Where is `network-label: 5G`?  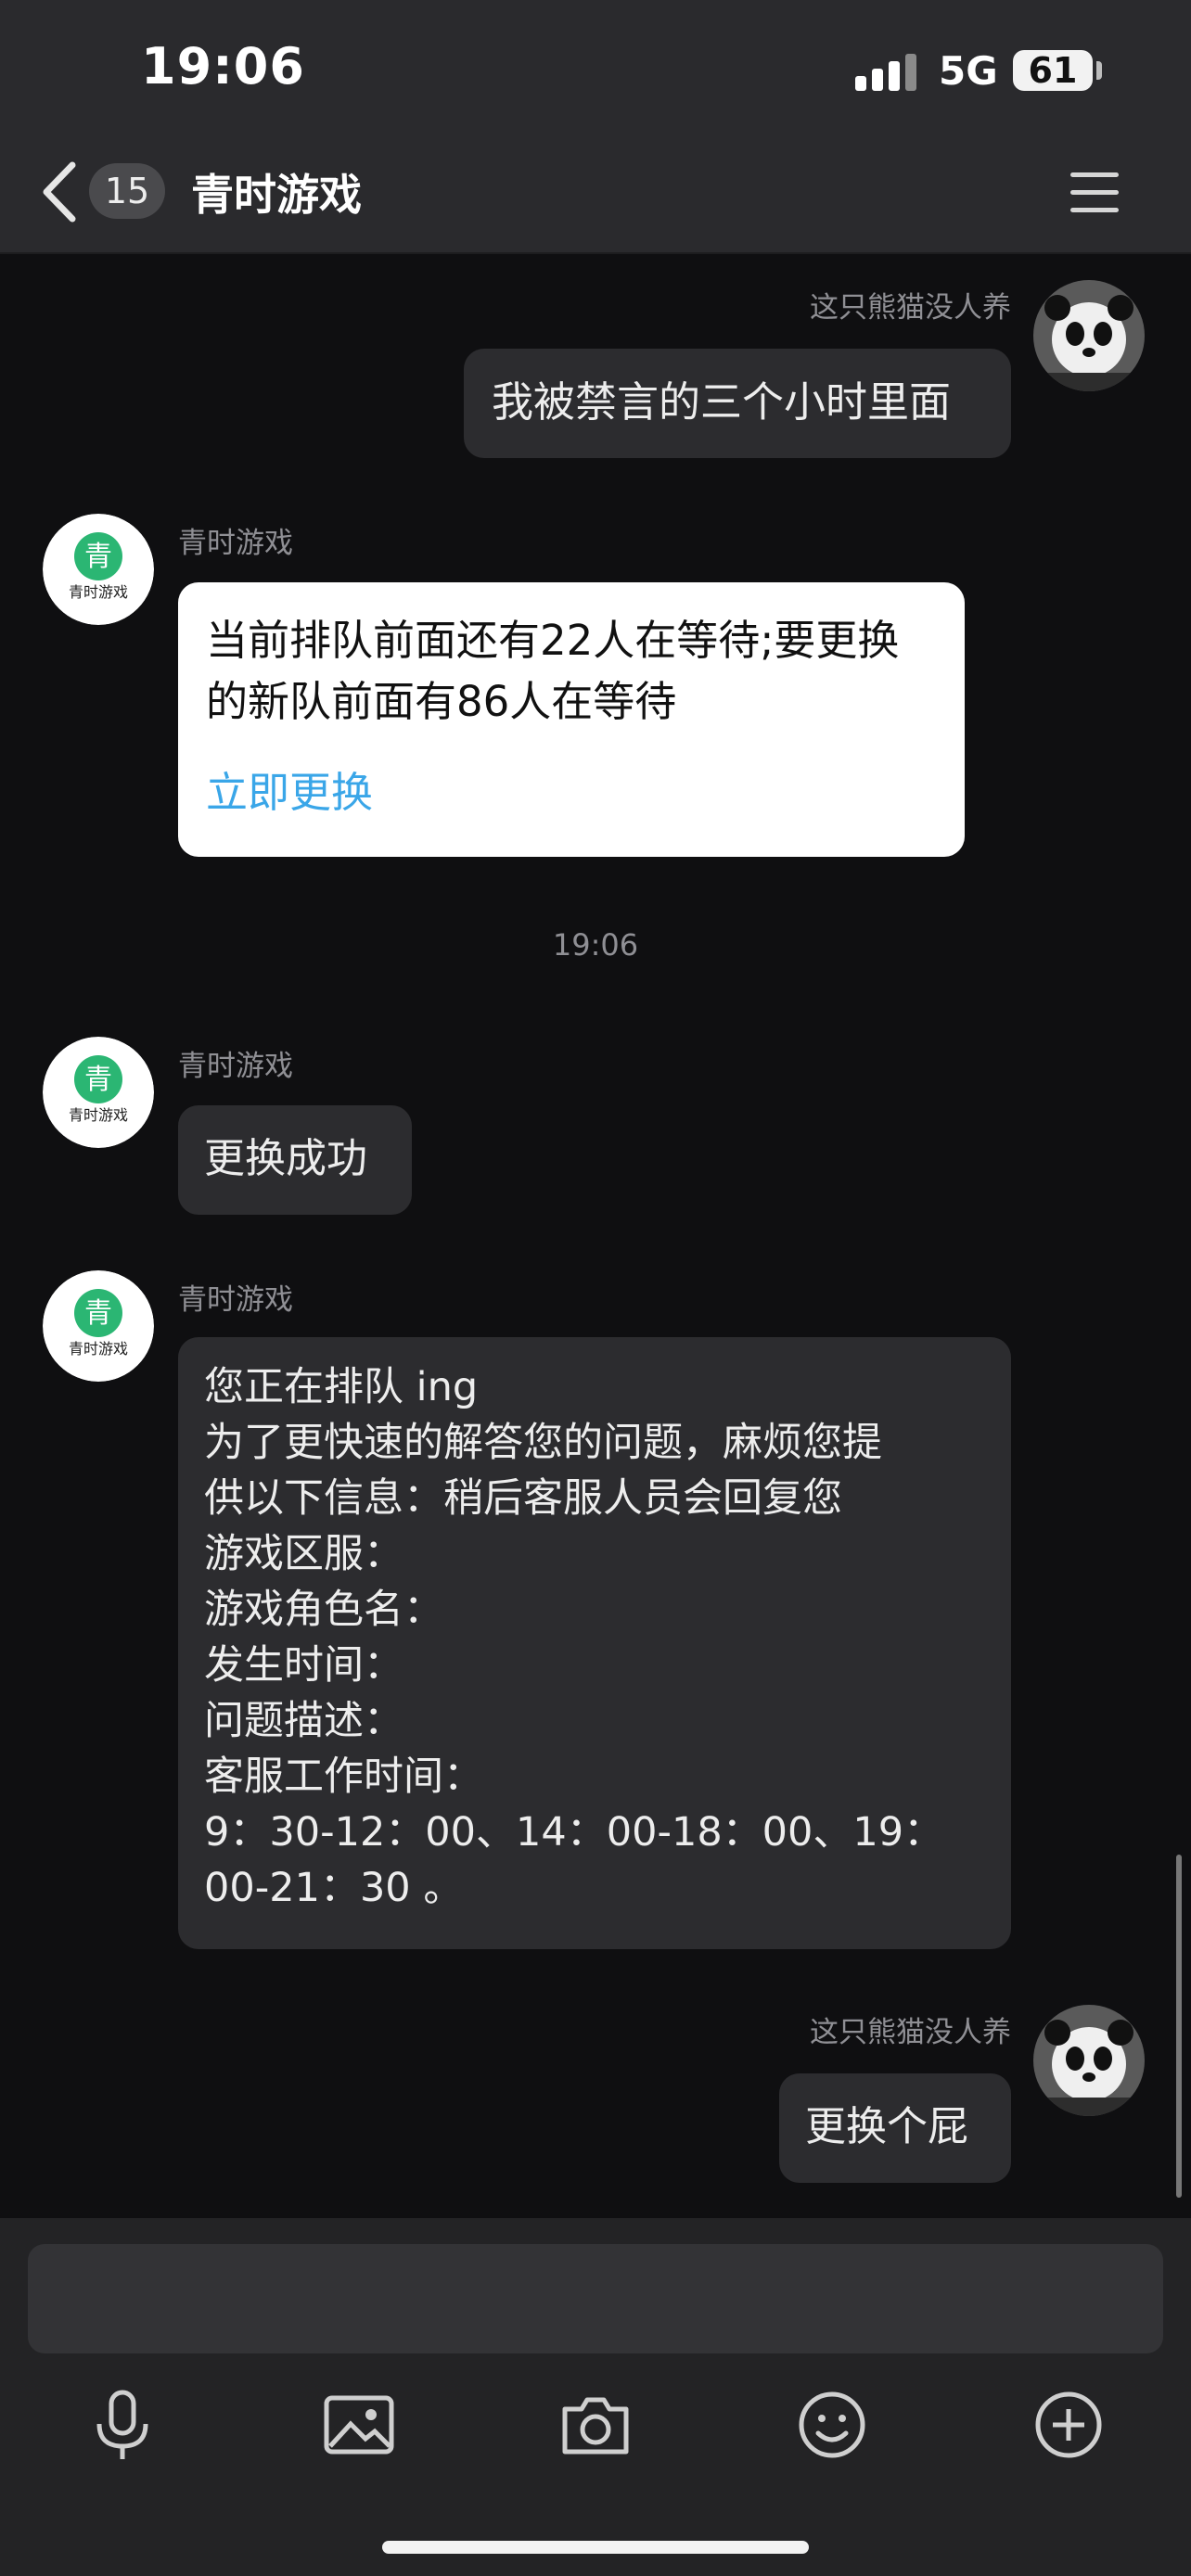
network-label: 5G is located at coordinates (969, 71).